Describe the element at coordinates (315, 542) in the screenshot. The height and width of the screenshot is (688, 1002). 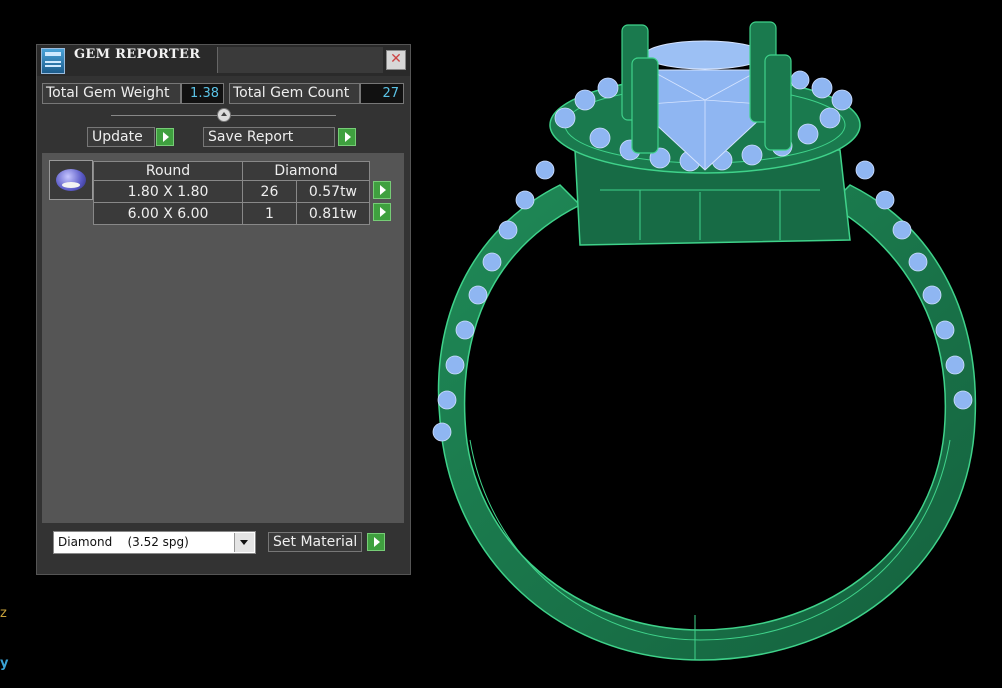
I see `set-material-button: Set Material` at that location.